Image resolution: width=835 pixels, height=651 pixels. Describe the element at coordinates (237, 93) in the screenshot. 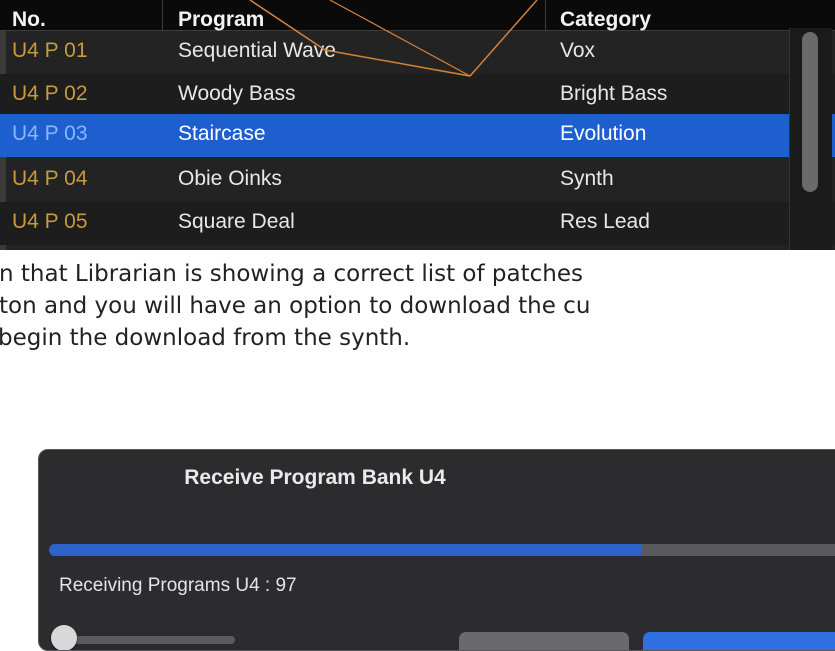

I see `program-name: Woody Bass` at that location.